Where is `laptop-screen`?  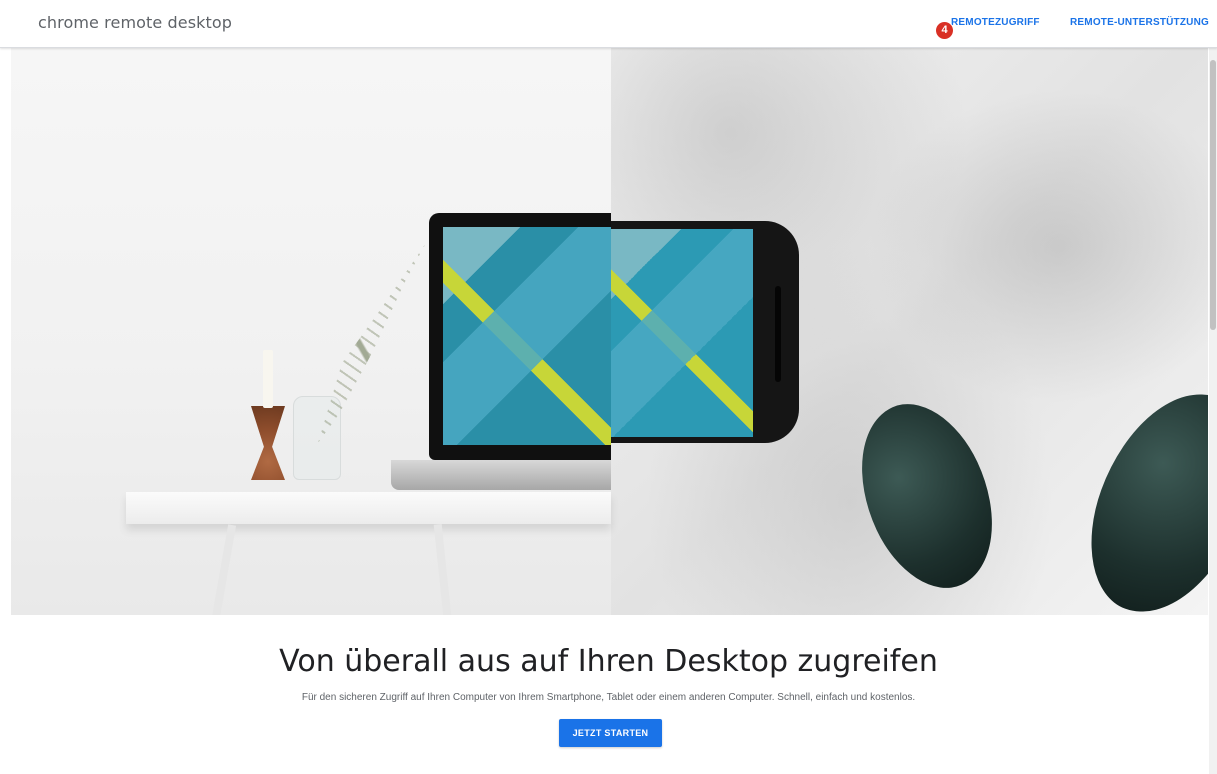 laptop-screen is located at coordinates (527, 336).